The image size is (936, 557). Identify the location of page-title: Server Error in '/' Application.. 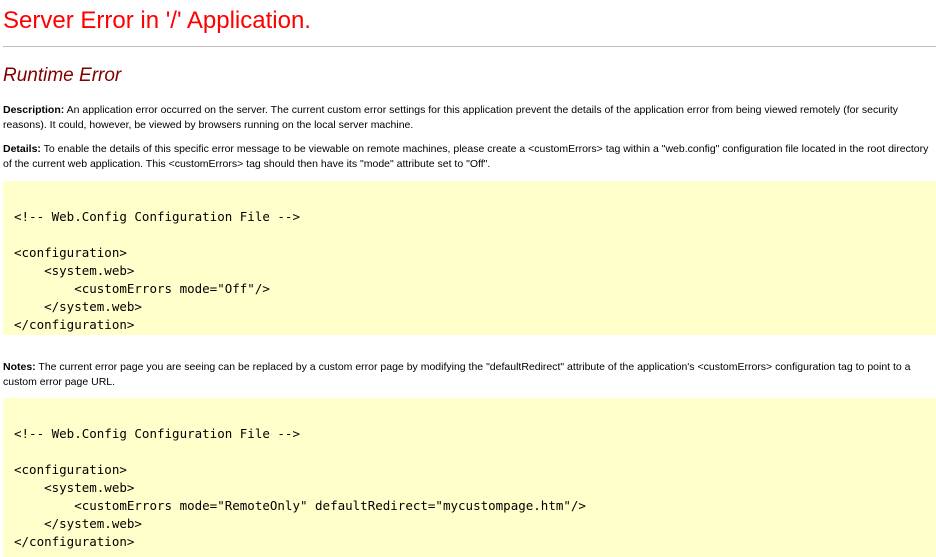
(157, 20).